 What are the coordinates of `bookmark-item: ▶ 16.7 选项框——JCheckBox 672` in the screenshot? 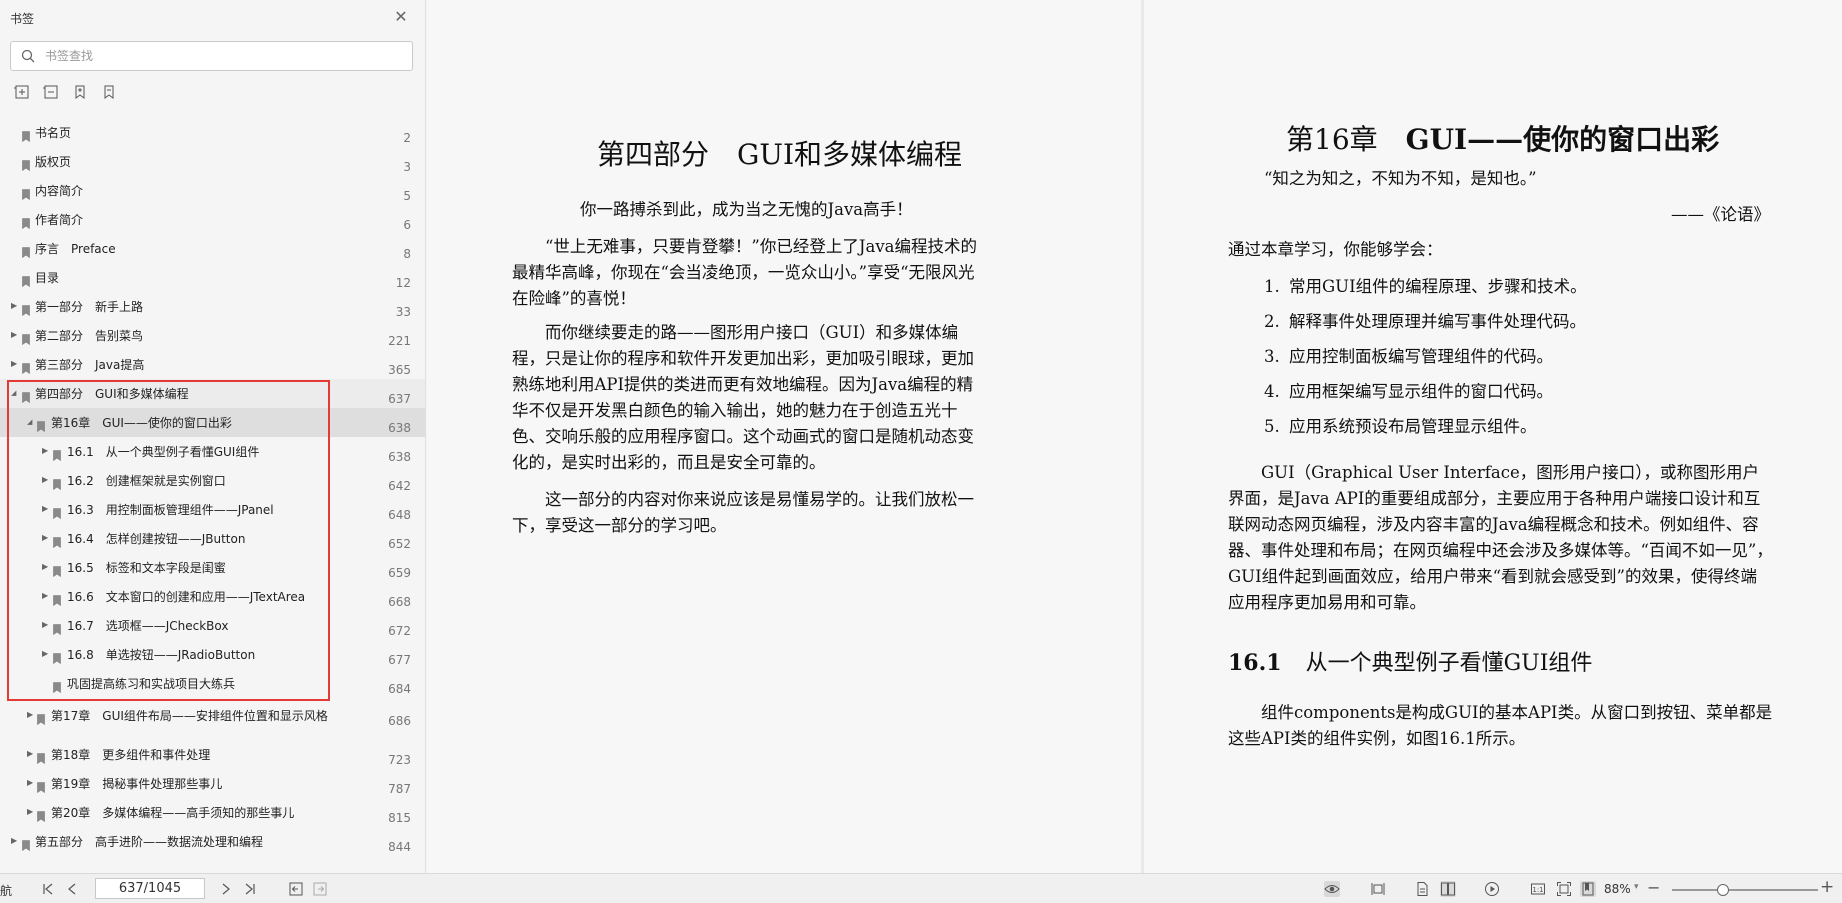 It's located at (212, 625).